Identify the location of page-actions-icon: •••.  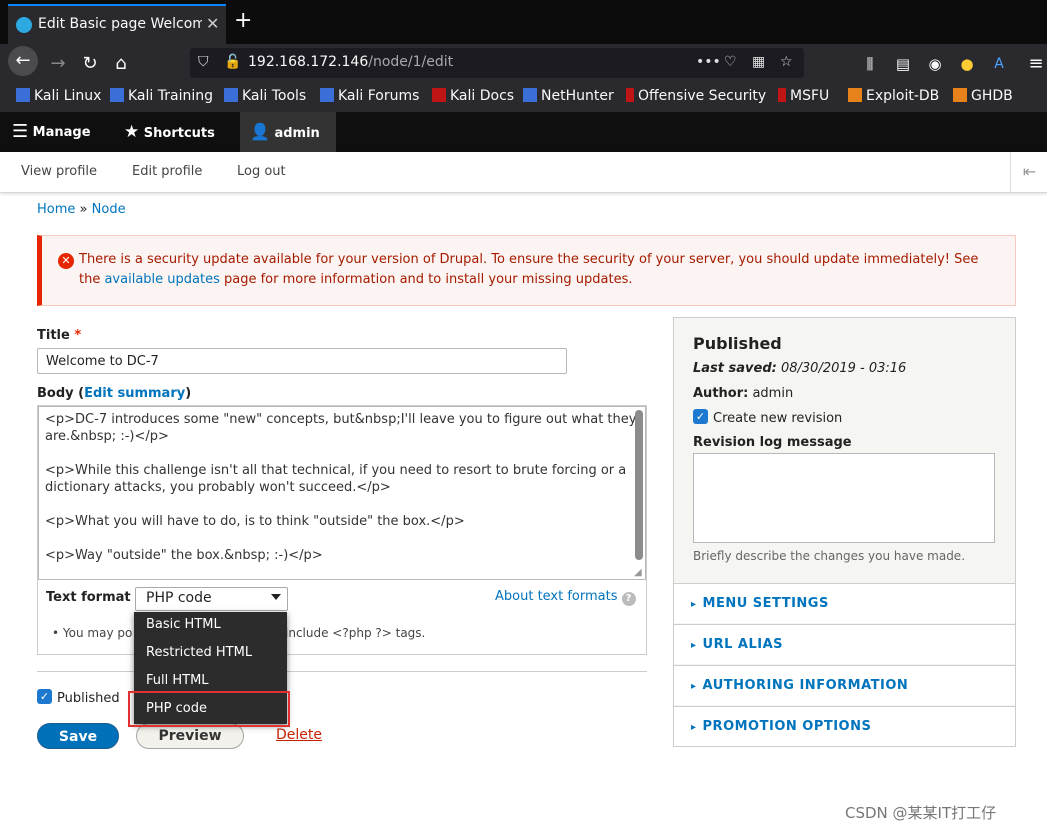
(708, 62).